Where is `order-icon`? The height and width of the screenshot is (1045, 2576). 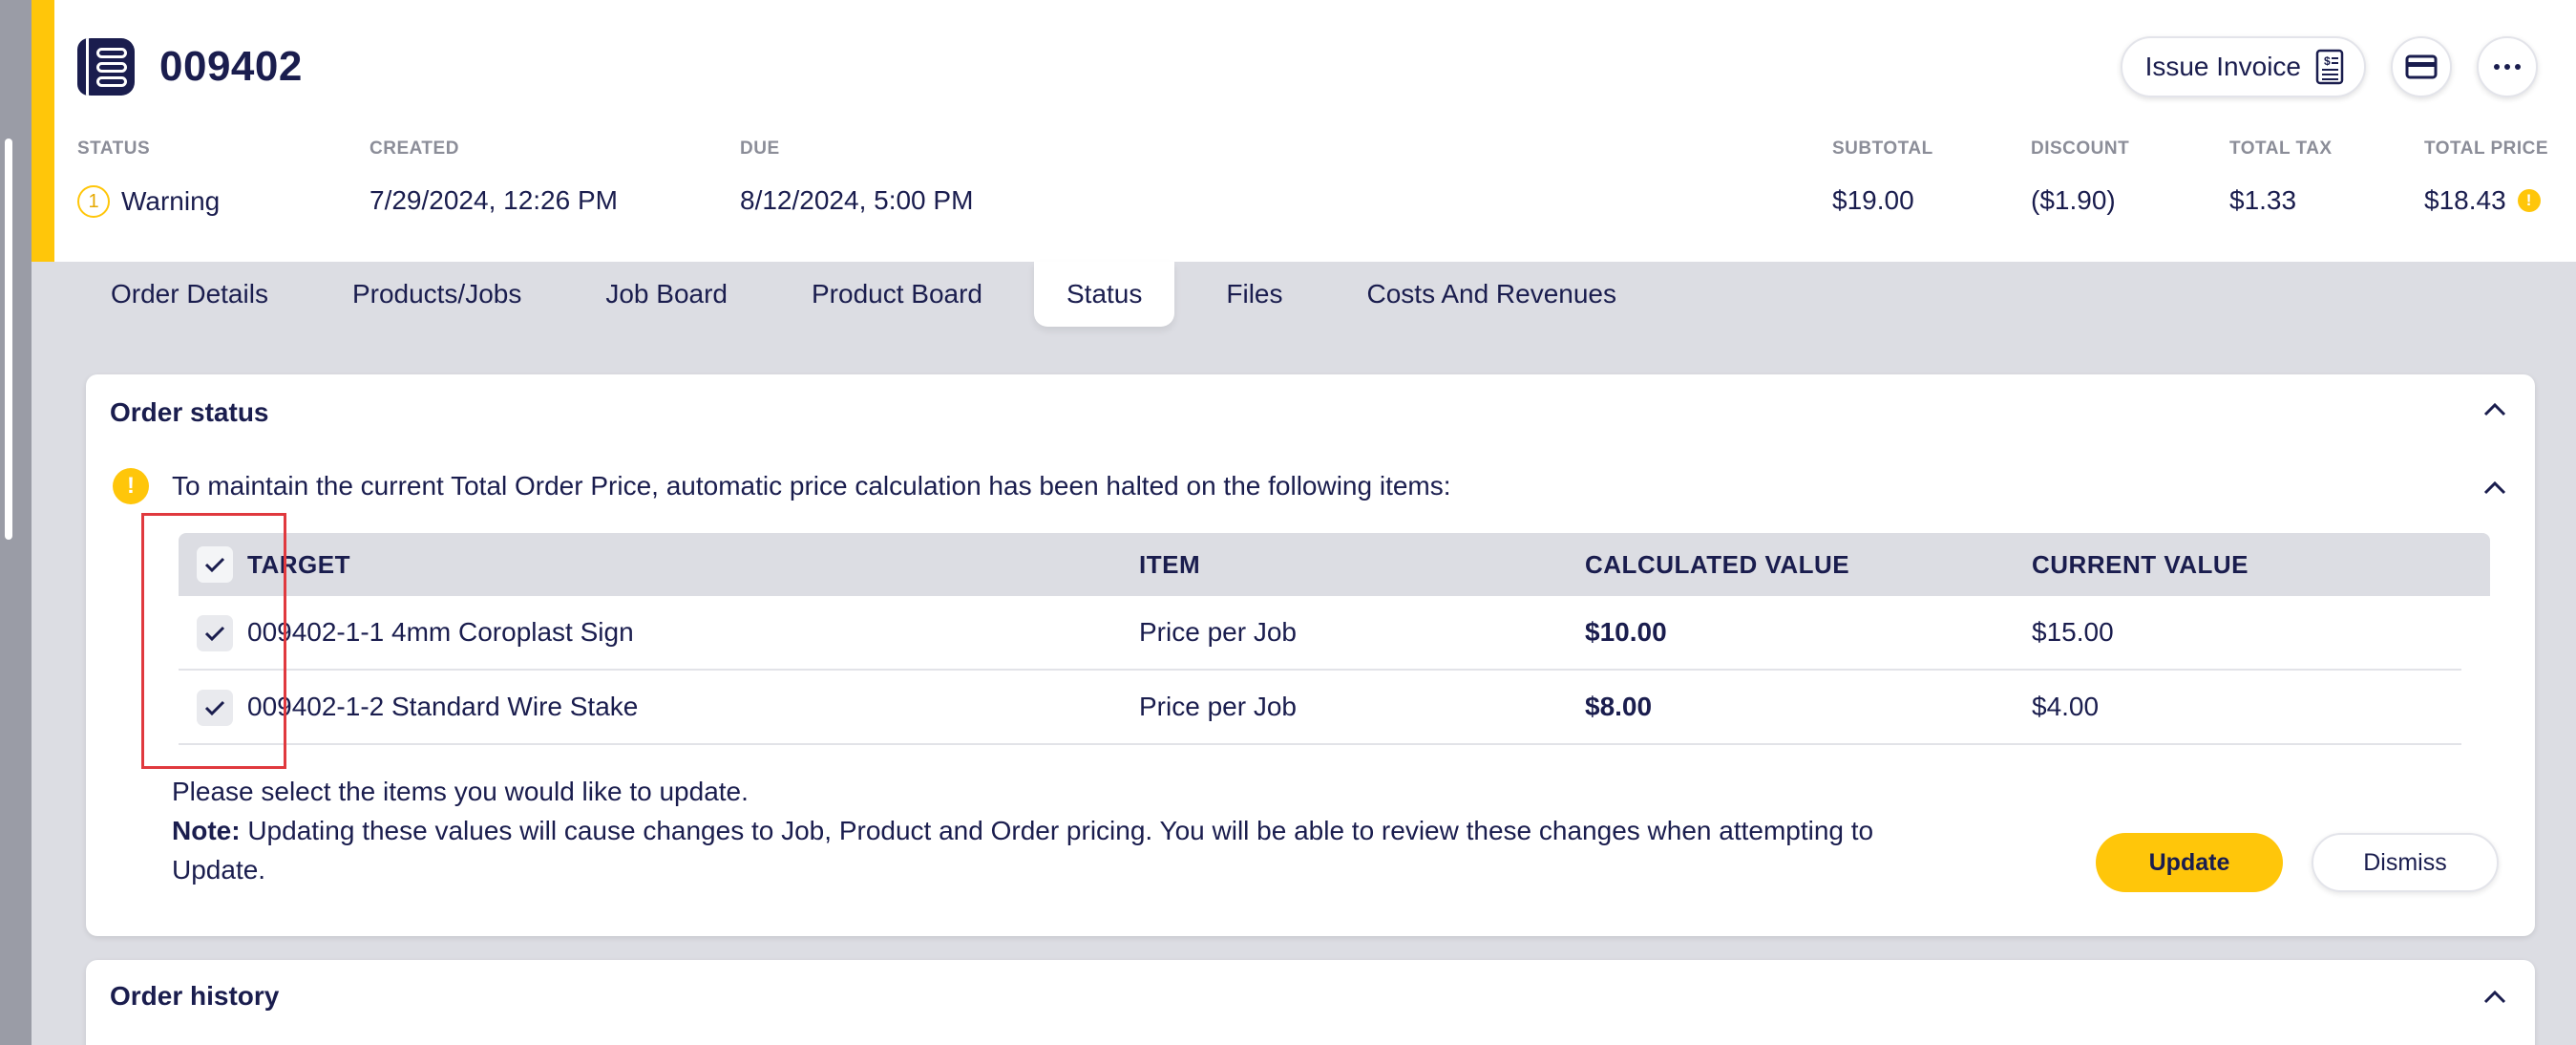
order-icon is located at coordinates (106, 67).